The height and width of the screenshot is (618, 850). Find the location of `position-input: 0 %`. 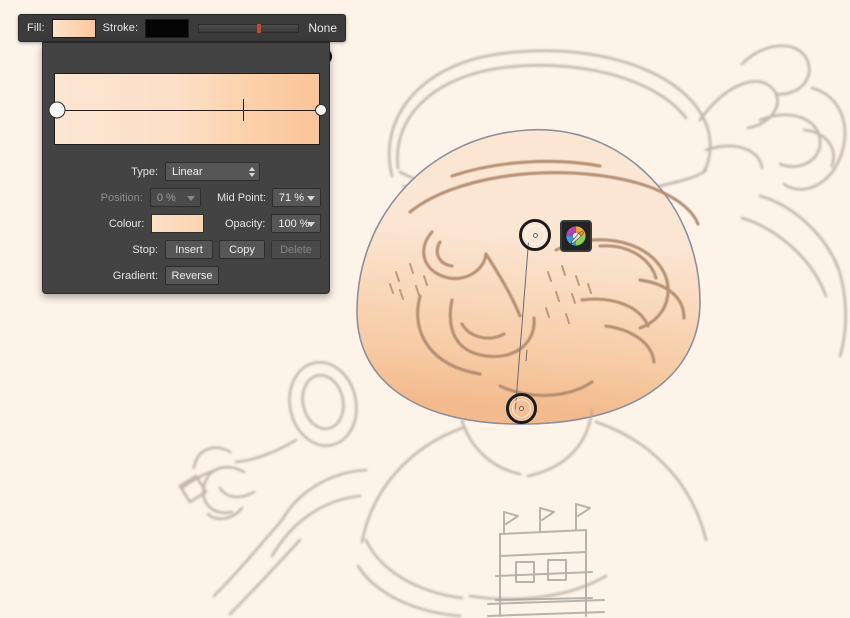

position-input: 0 % is located at coordinates (175, 197).